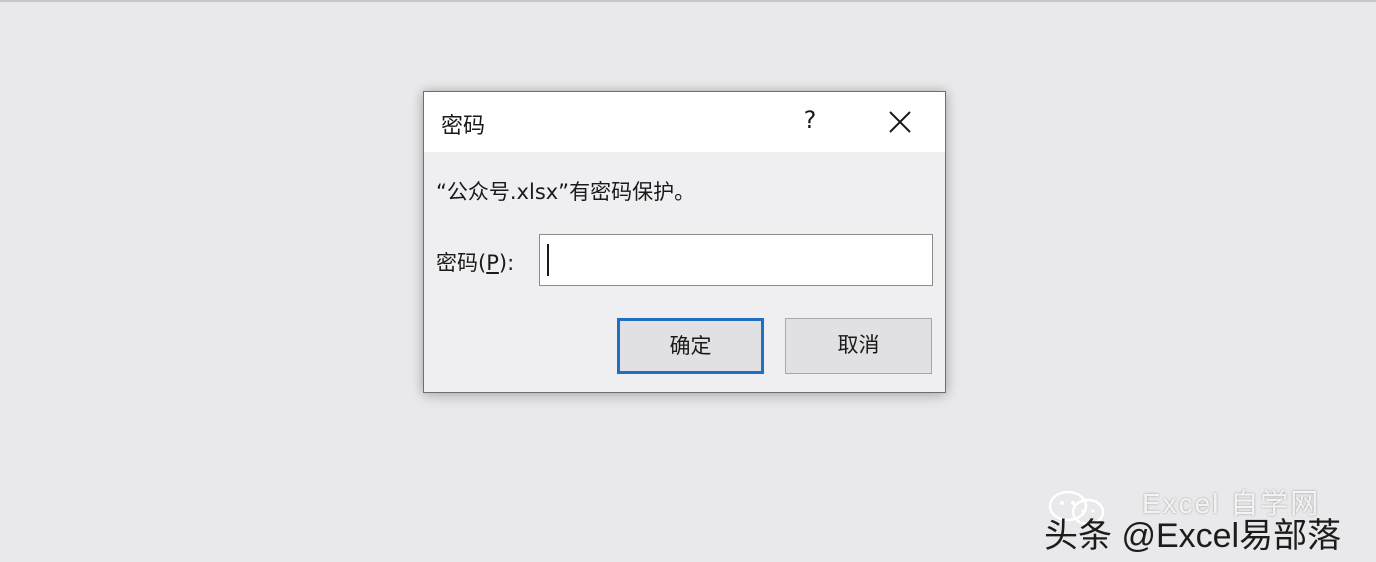 Image resolution: width=1376 pixels, height=562 pixels. I want to click on password-label: 密码(P):, so click(475, 262).